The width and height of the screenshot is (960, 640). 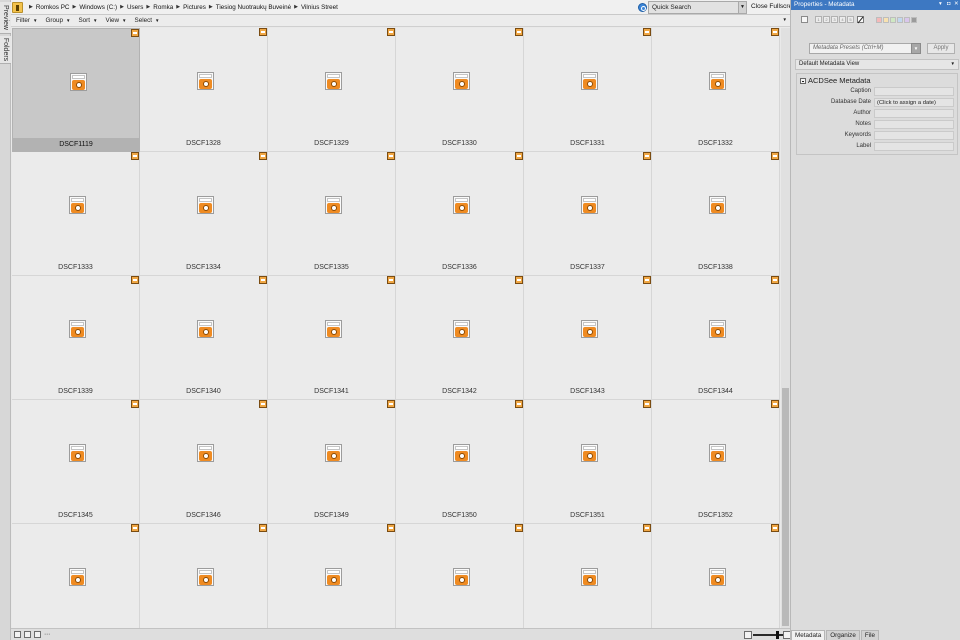 I want to click on zoom-out-icon, so click(x=748, y=635).